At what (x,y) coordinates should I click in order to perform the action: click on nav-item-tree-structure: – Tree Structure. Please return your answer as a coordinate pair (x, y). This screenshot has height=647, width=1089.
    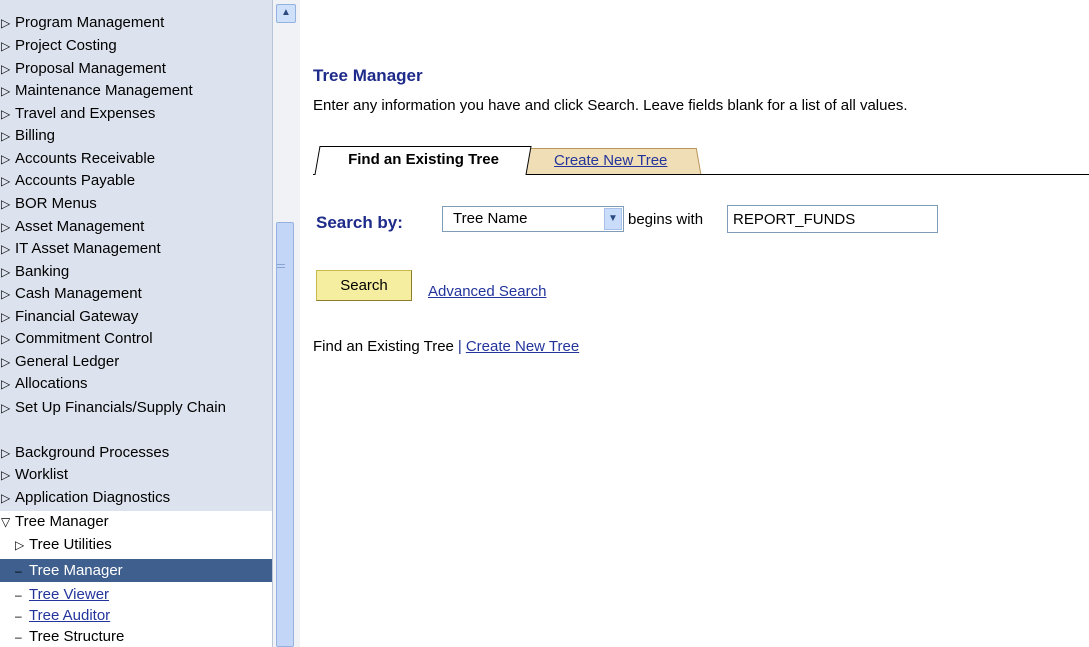
    Looking at the image, I should click on (136, 637).